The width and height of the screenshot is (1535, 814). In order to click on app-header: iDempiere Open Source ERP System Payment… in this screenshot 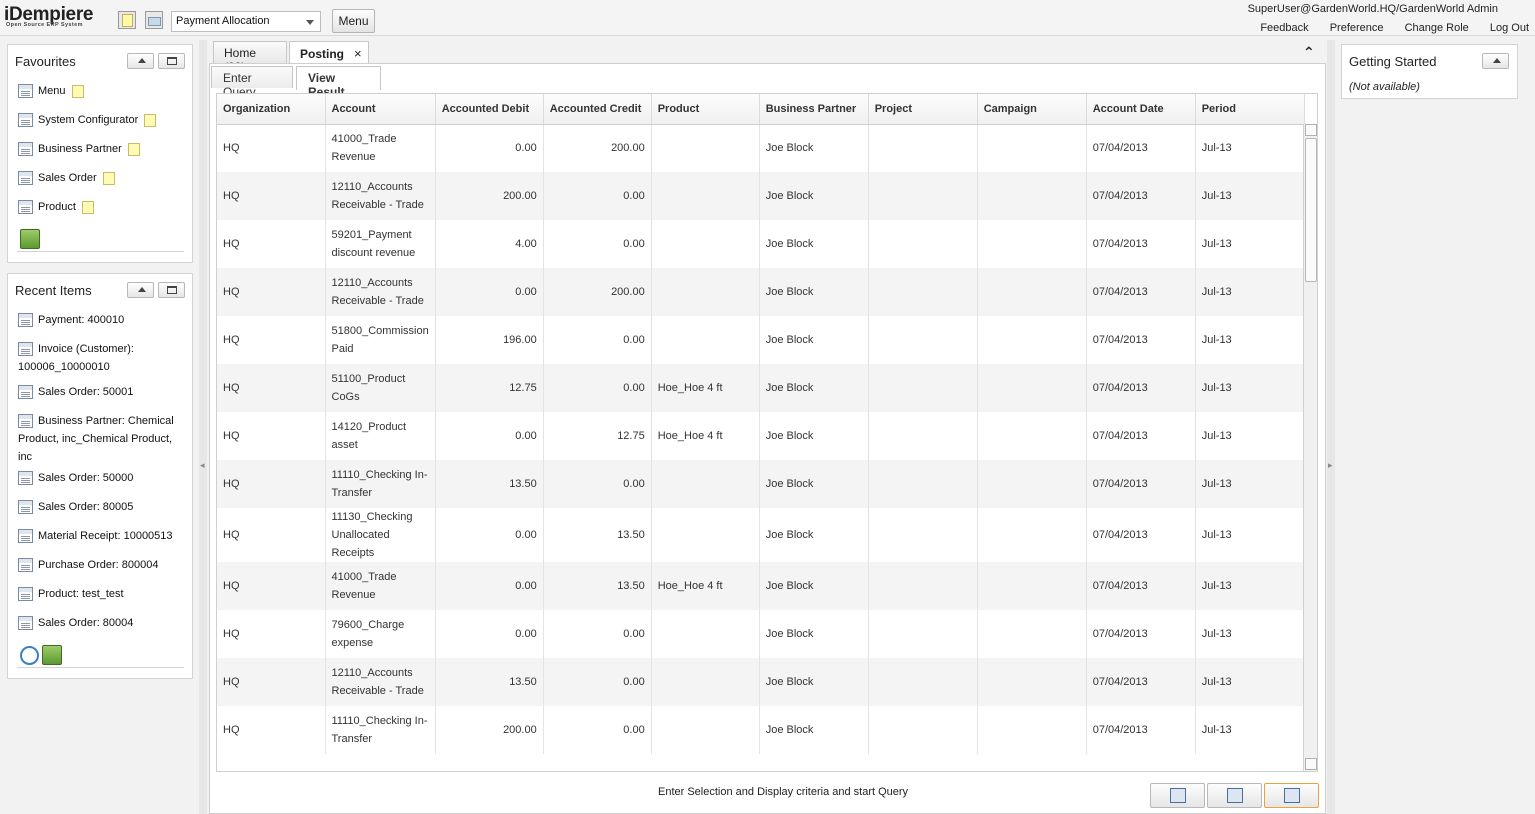, I will do `click(767, 18)`.